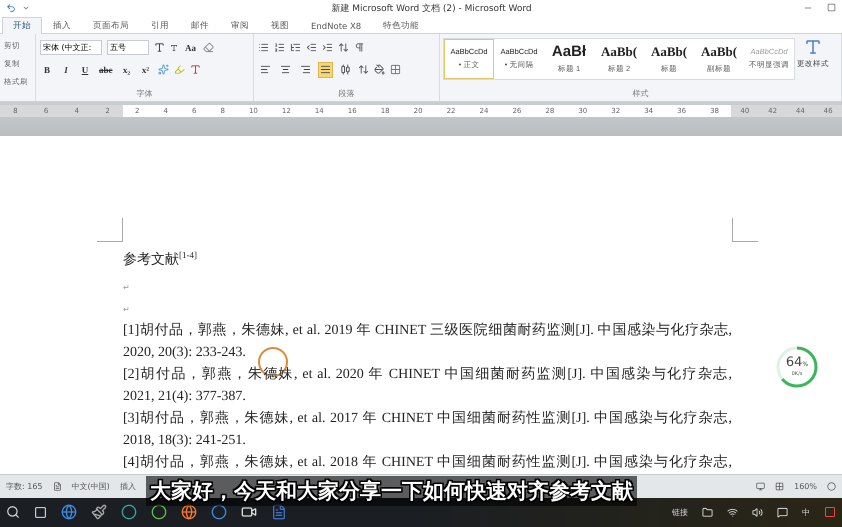 This screenshot has height=527, width=842. Describe the element at coordinates (830, 512) in the screenshot. I see `tray-app-icon` at that location.